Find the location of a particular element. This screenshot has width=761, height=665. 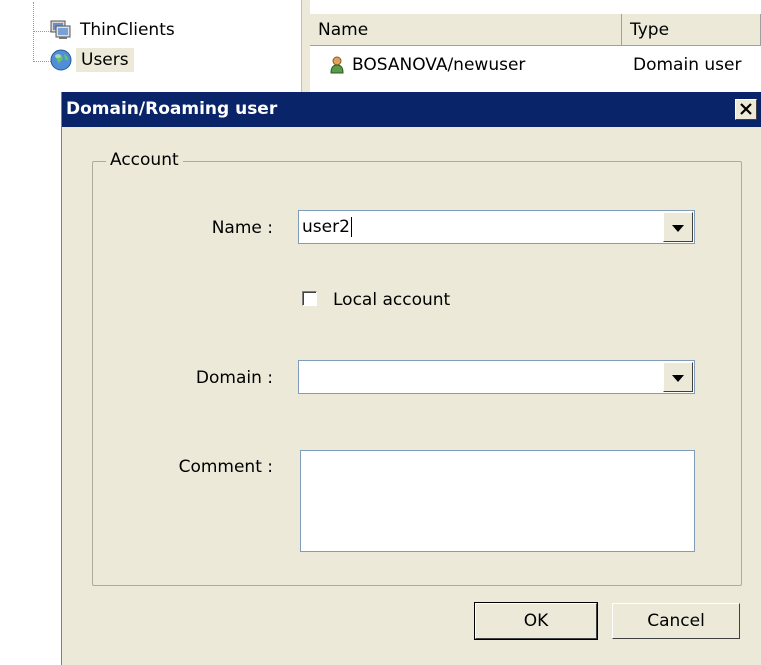

domain-dropdown-button is located at coordinates (678, 377).